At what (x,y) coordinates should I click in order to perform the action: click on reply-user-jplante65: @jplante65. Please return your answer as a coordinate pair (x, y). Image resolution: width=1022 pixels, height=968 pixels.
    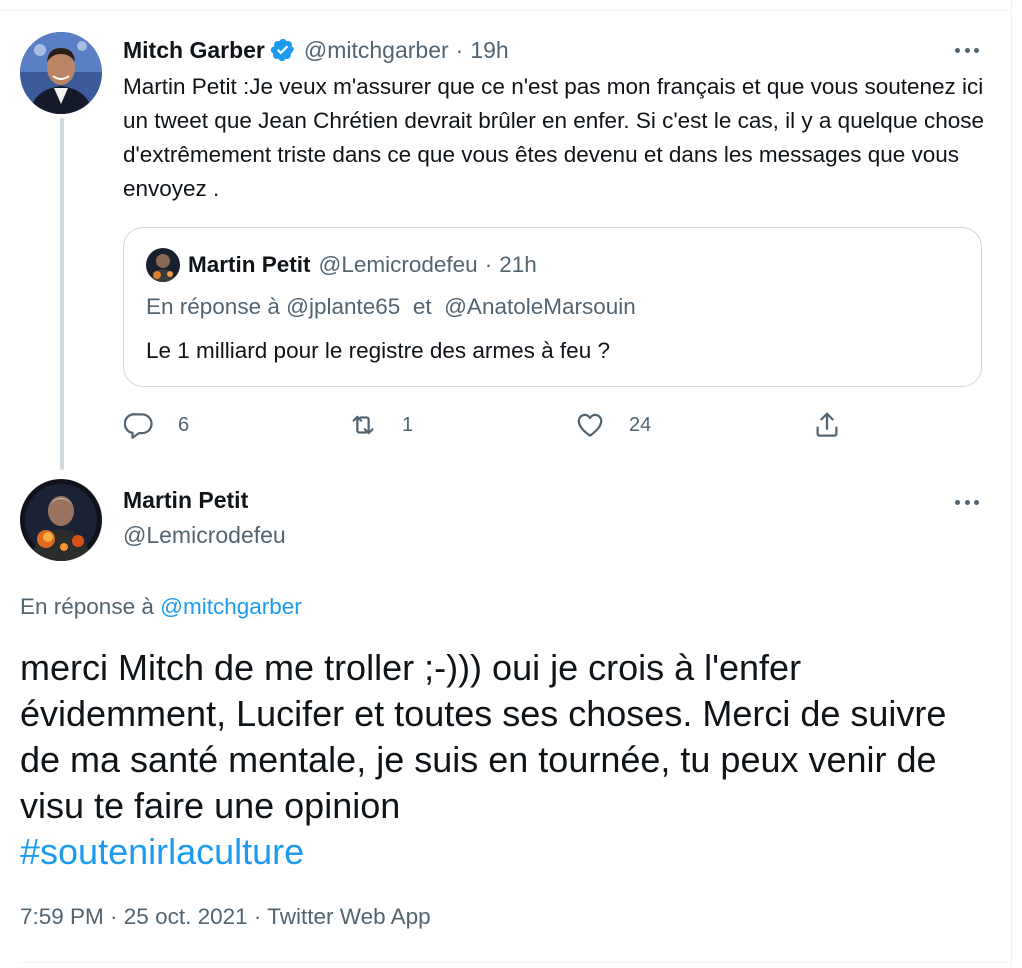
    Looking at the image, I should click on (343, 306).